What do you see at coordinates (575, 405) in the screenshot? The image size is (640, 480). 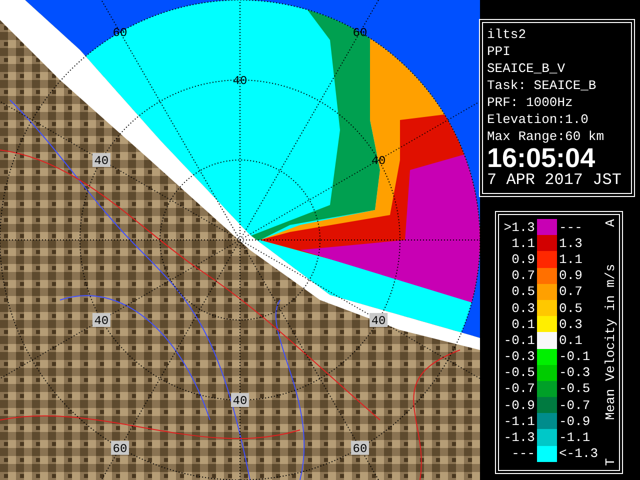 I see `legend-high-value: -0.7` at bounding box center [575, 405].